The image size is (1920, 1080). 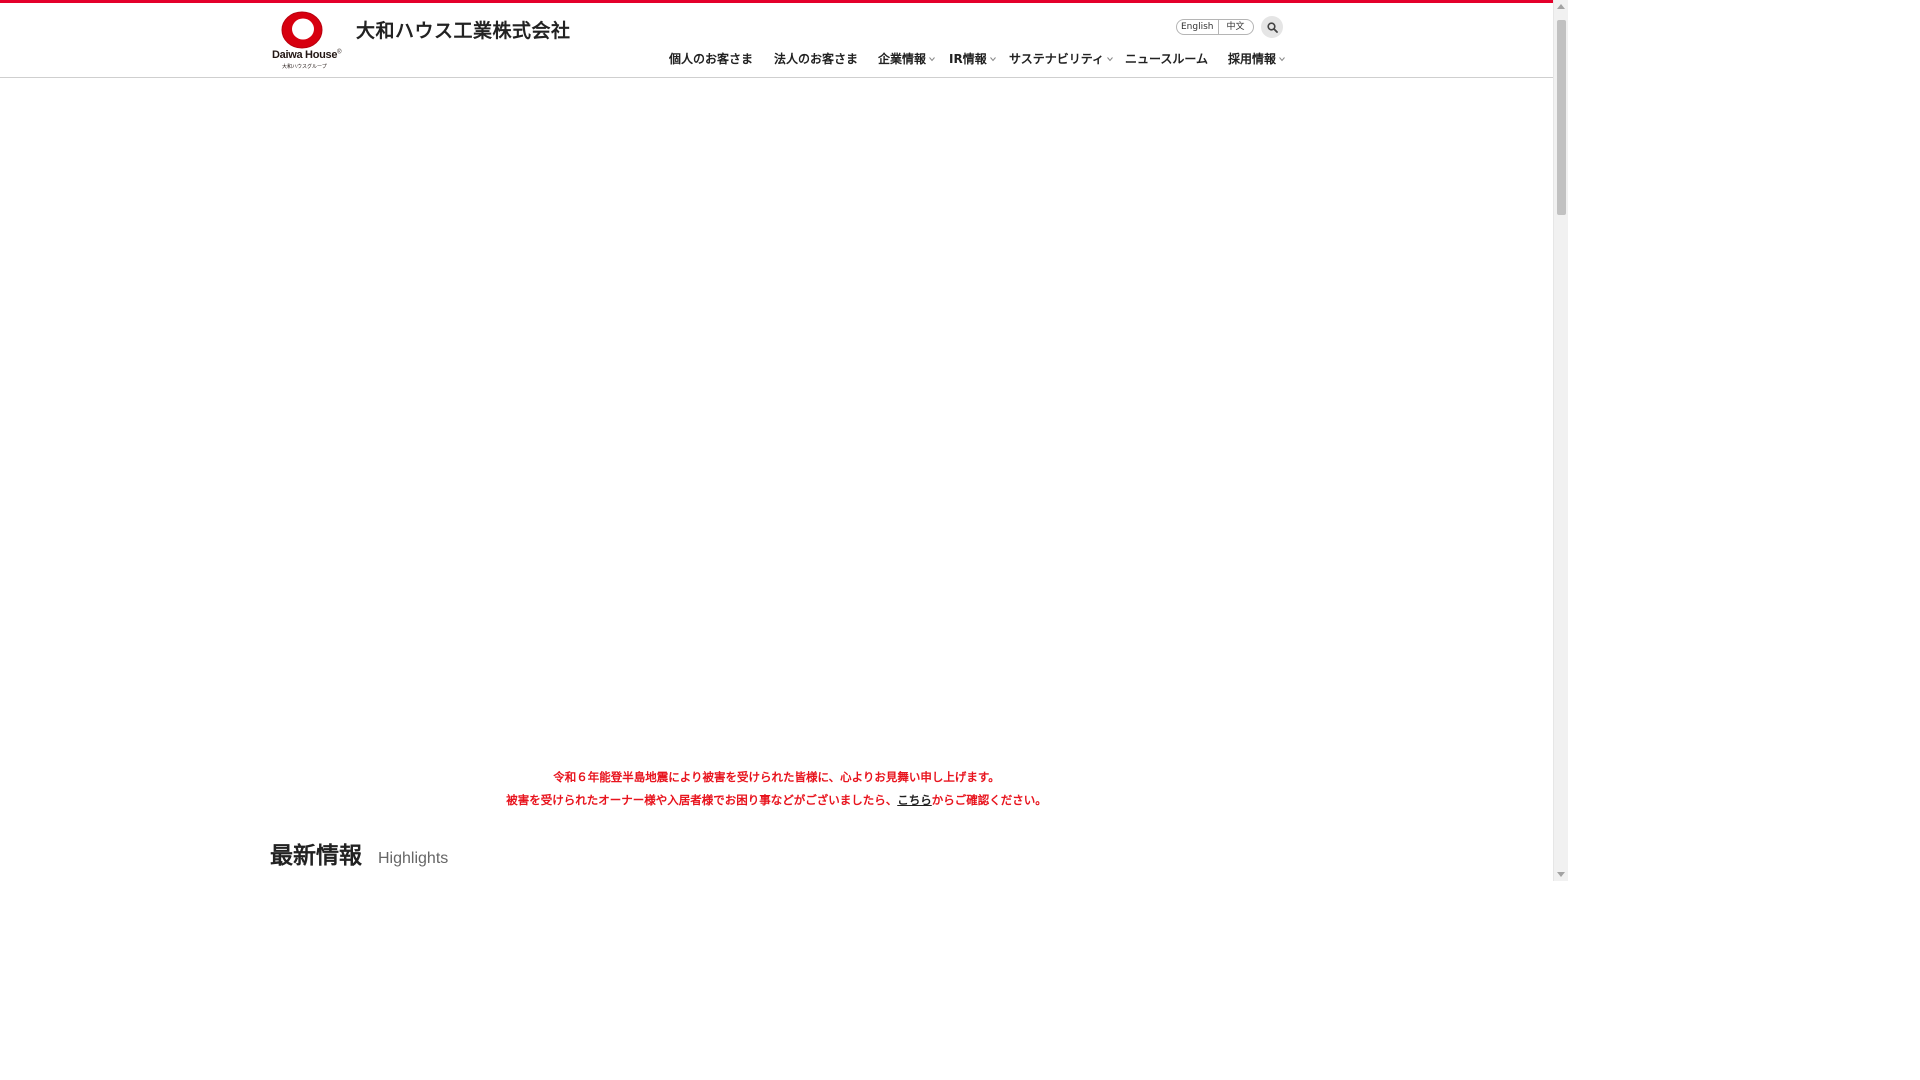 I want to click on scroll-up-icon, so click(x=1561, y=6).